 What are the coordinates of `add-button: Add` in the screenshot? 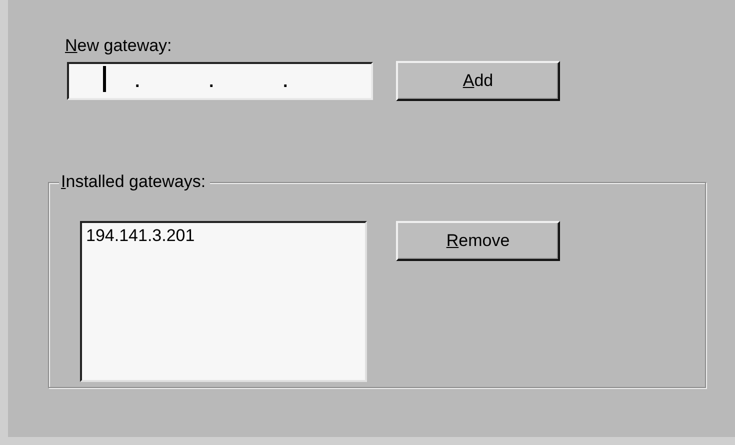 It's located at (478, 81).